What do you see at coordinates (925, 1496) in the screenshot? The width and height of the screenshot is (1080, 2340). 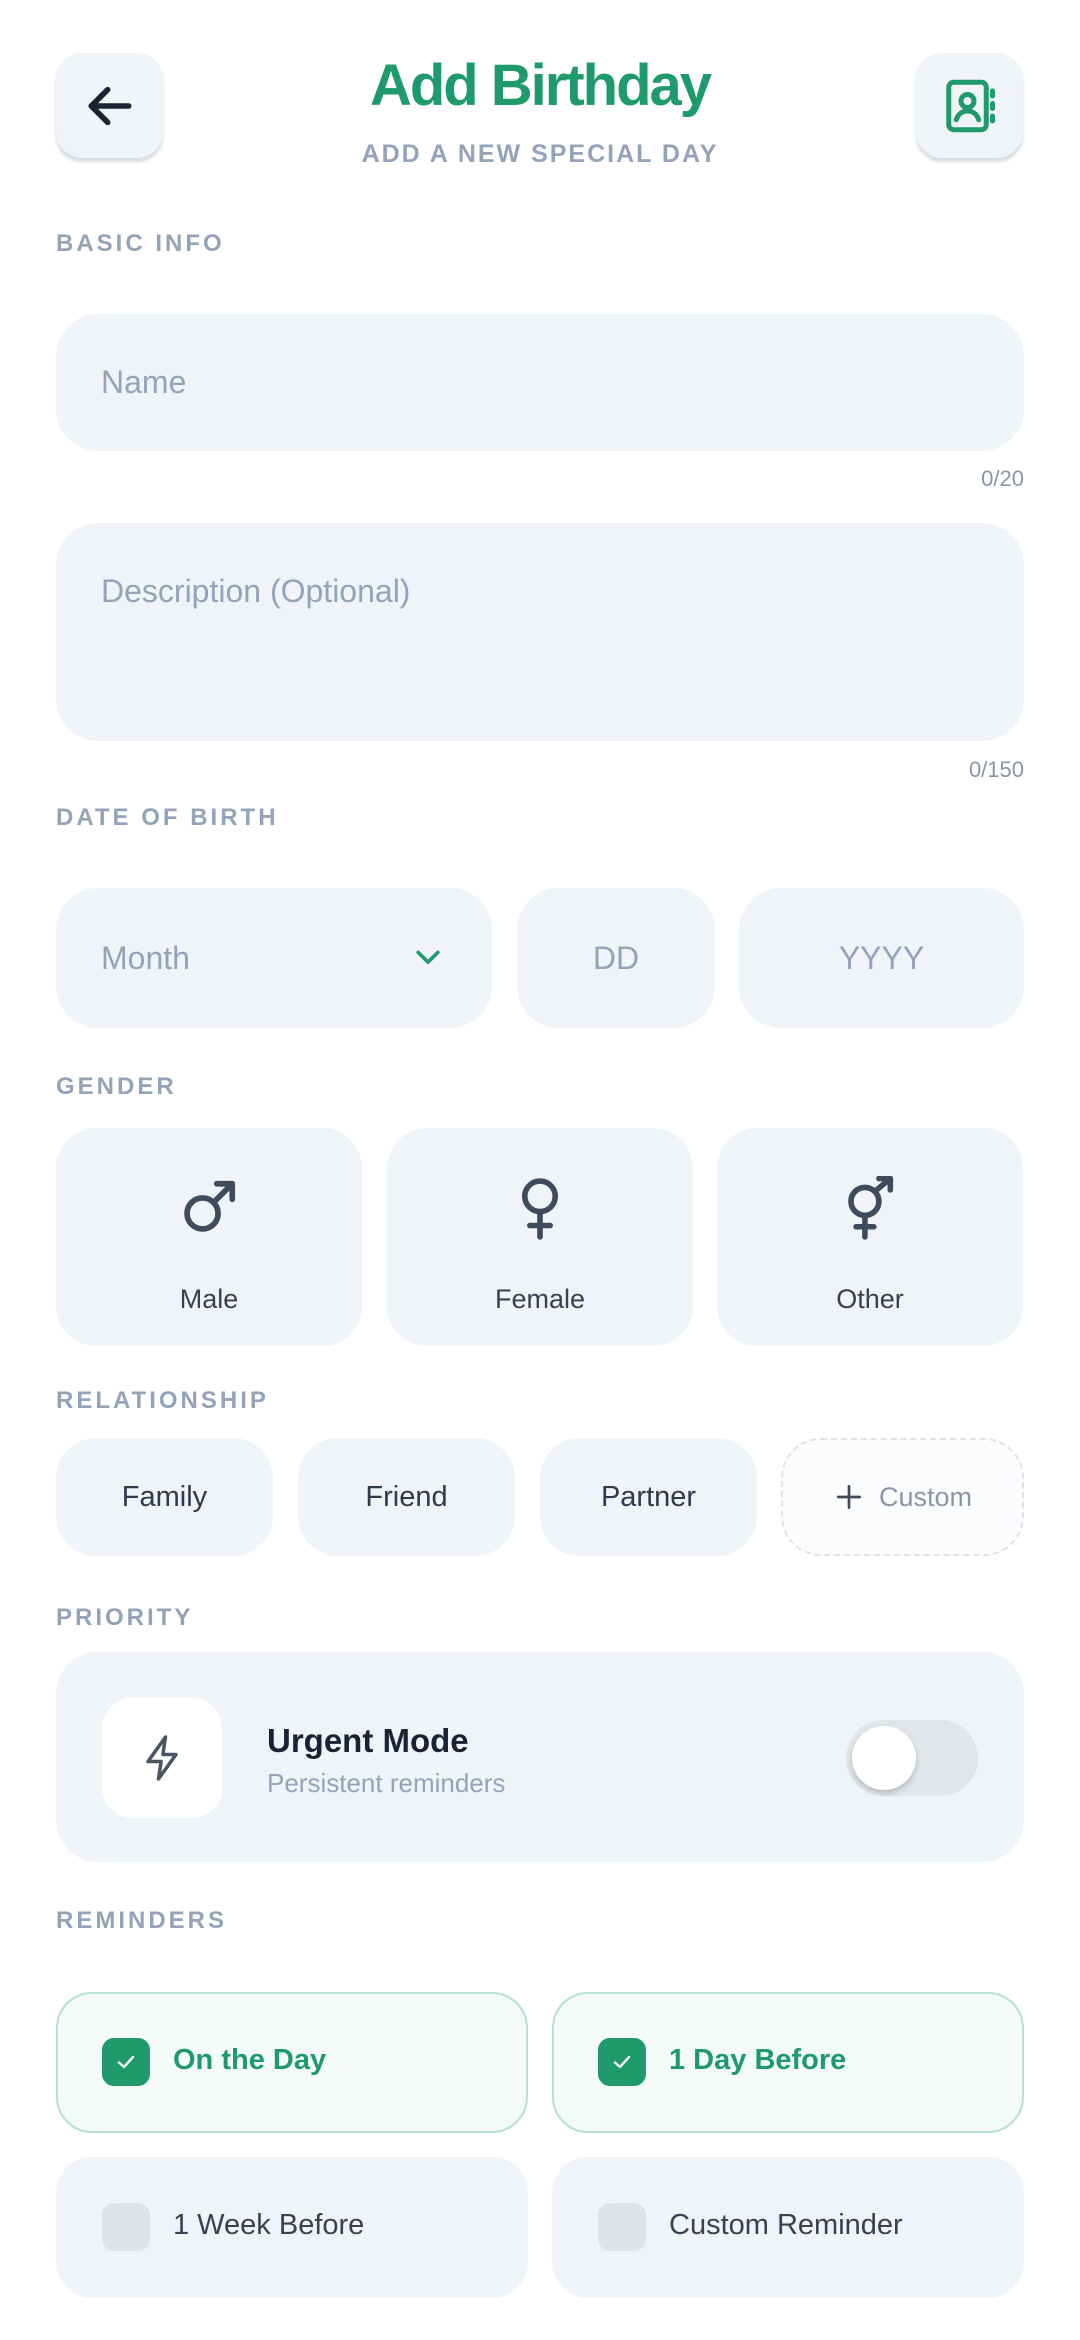 I see `custom-chip-label: Custom` at bounding box center [925, 1496].